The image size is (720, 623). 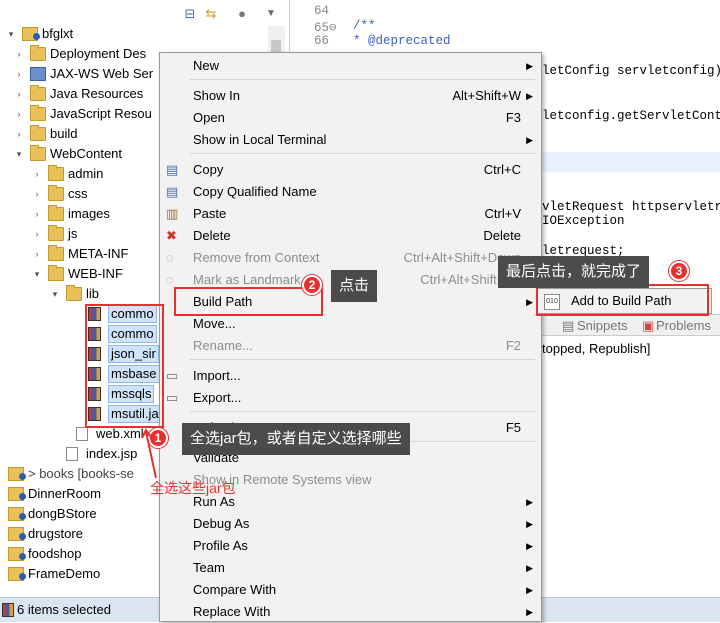 I want to click on tree-item-label: Java Resources, so click(x=97, y=93).